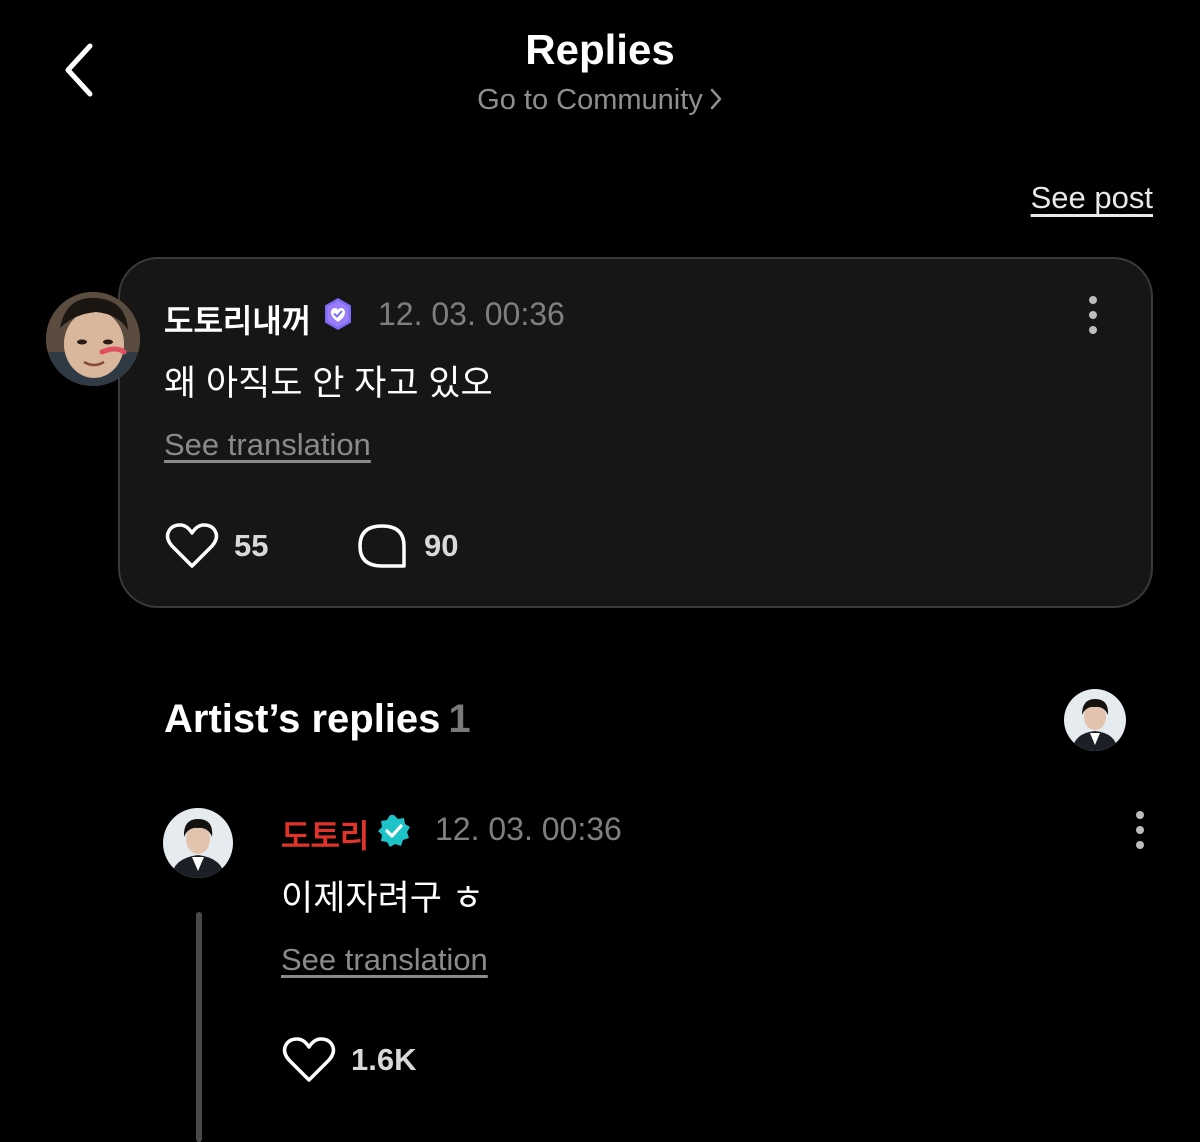 This screenshot has width=1200, height=1142. What do you see at coordinates (251, 545) in the screenshot?
I see `post-like-count: 55` at bounding box center [251, 545].